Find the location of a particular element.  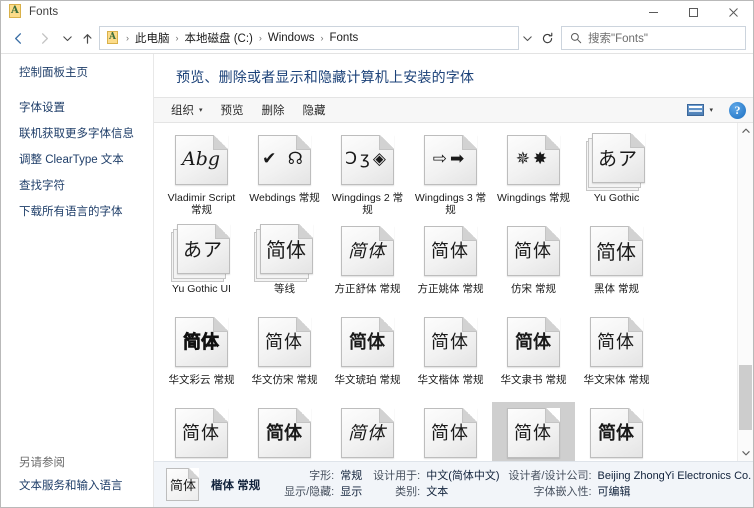

font-tile-label: 华文仿宋 常规 is located at coordinates (284, 380).